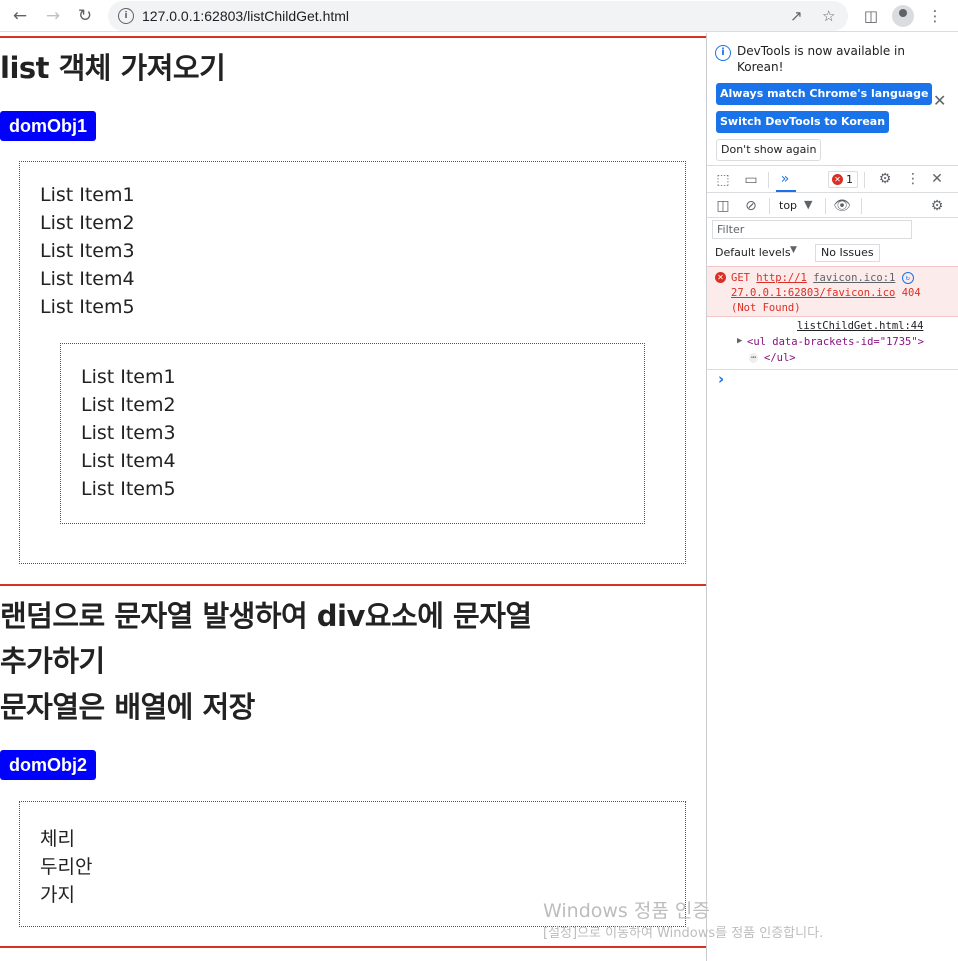 This screenshot has height=961, width=958. What do you see at coordinates (245, 16) in the screenshot?
I see `url-text: 127.0.0.1:62803/listChildGet.html` at bounding box center [245, 16].